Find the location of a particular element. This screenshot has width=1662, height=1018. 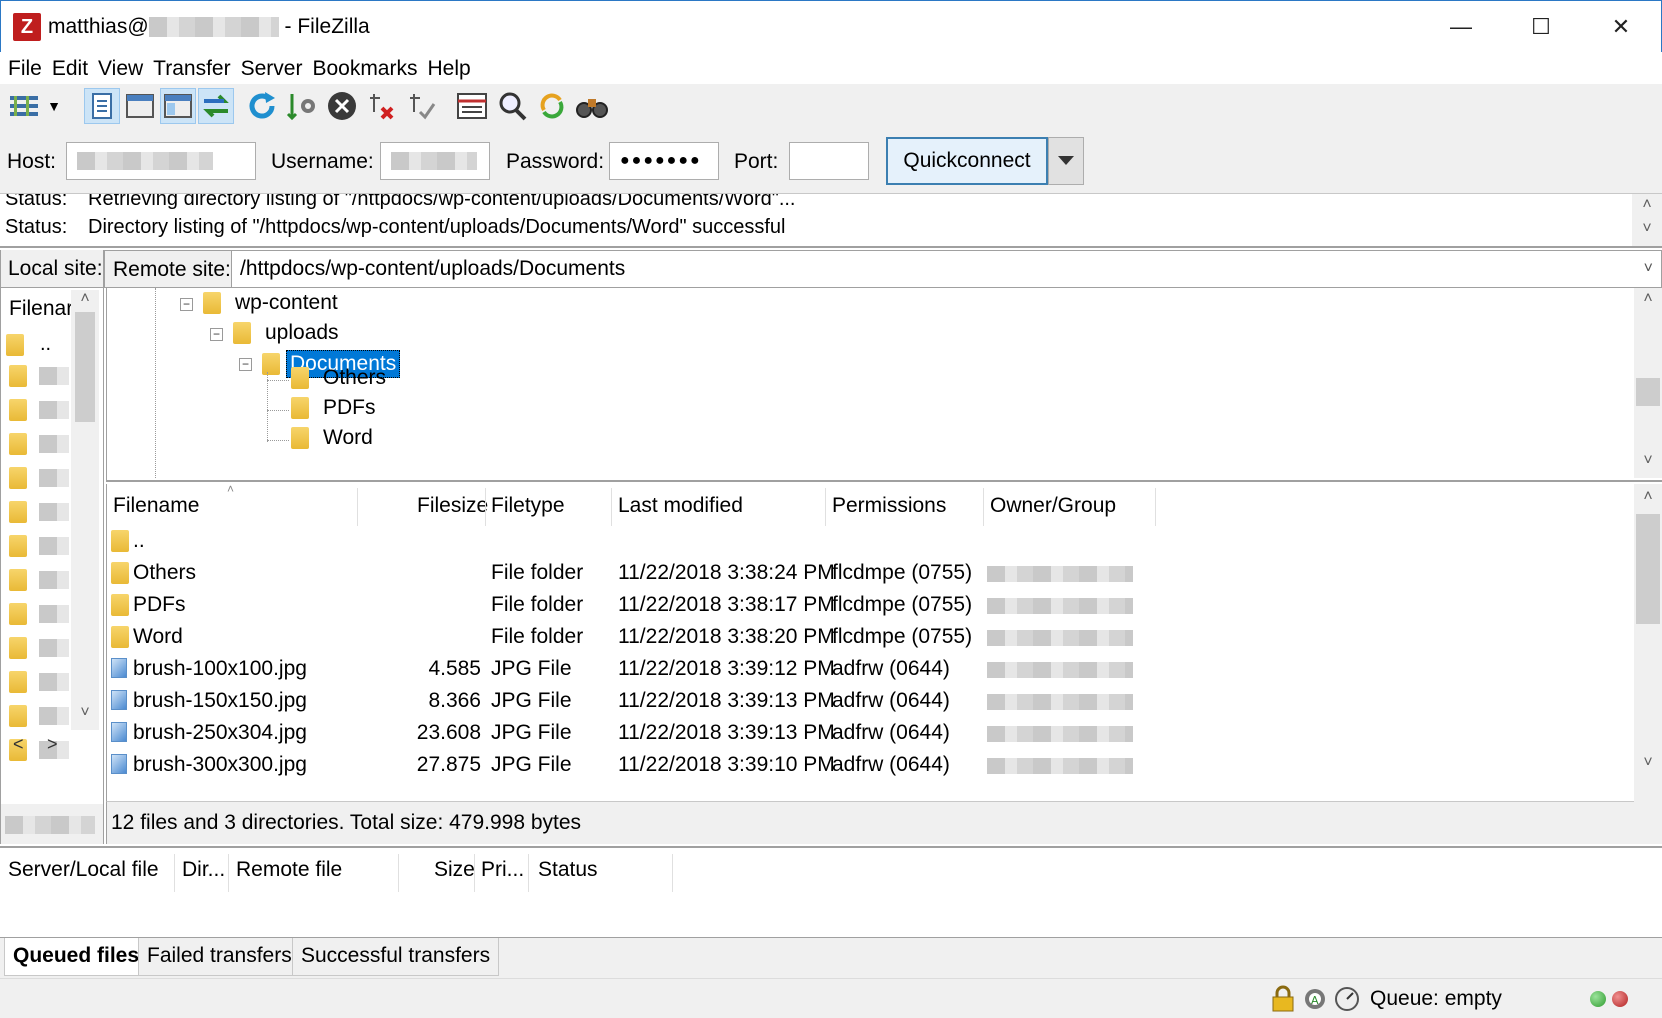

synchronized-browsing-icon is located at coordinates (552, 106).